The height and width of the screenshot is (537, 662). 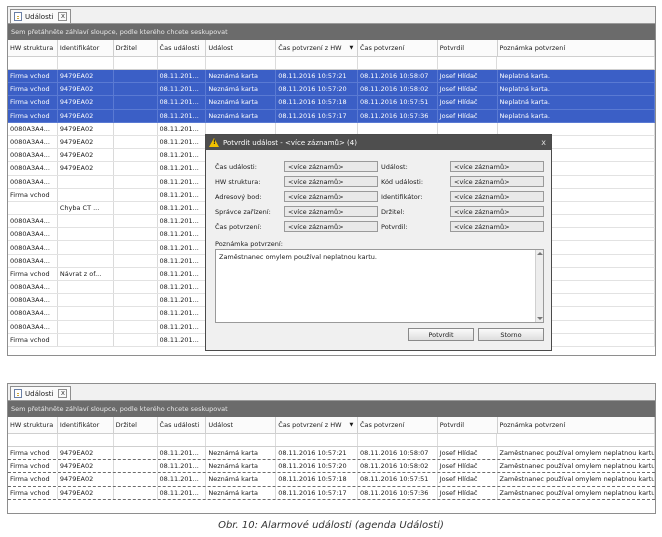 What do you see at coordinates (394, 227) in the screenshot?
I see `field-label: Potvrdil:` at bounding box center [394, 227].